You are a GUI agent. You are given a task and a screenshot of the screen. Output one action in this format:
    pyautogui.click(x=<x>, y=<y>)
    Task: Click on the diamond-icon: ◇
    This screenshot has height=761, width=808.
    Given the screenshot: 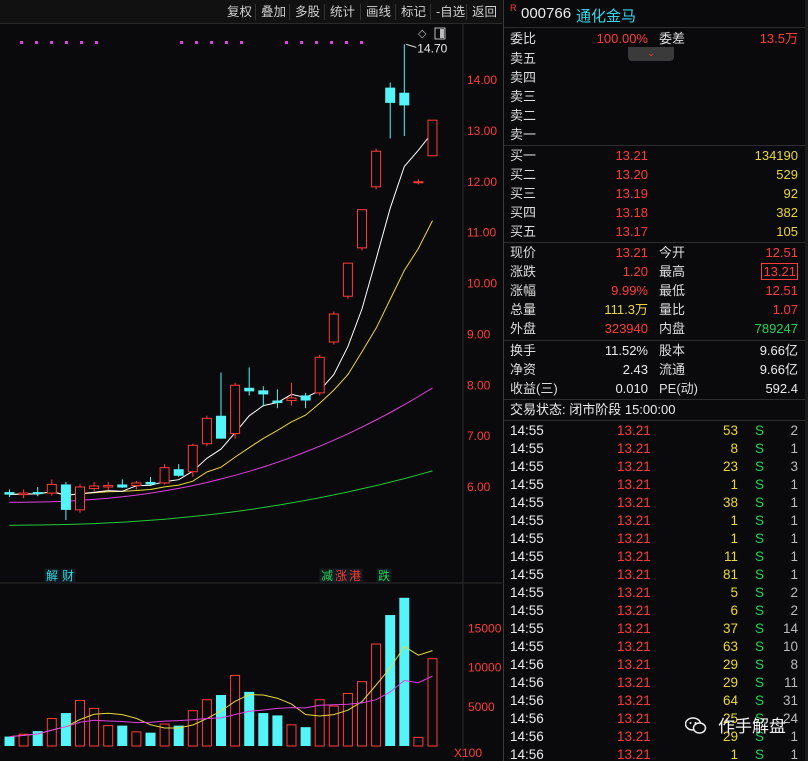 What is the action you would take?
    pyautogui.click(x=422, y=34)
    